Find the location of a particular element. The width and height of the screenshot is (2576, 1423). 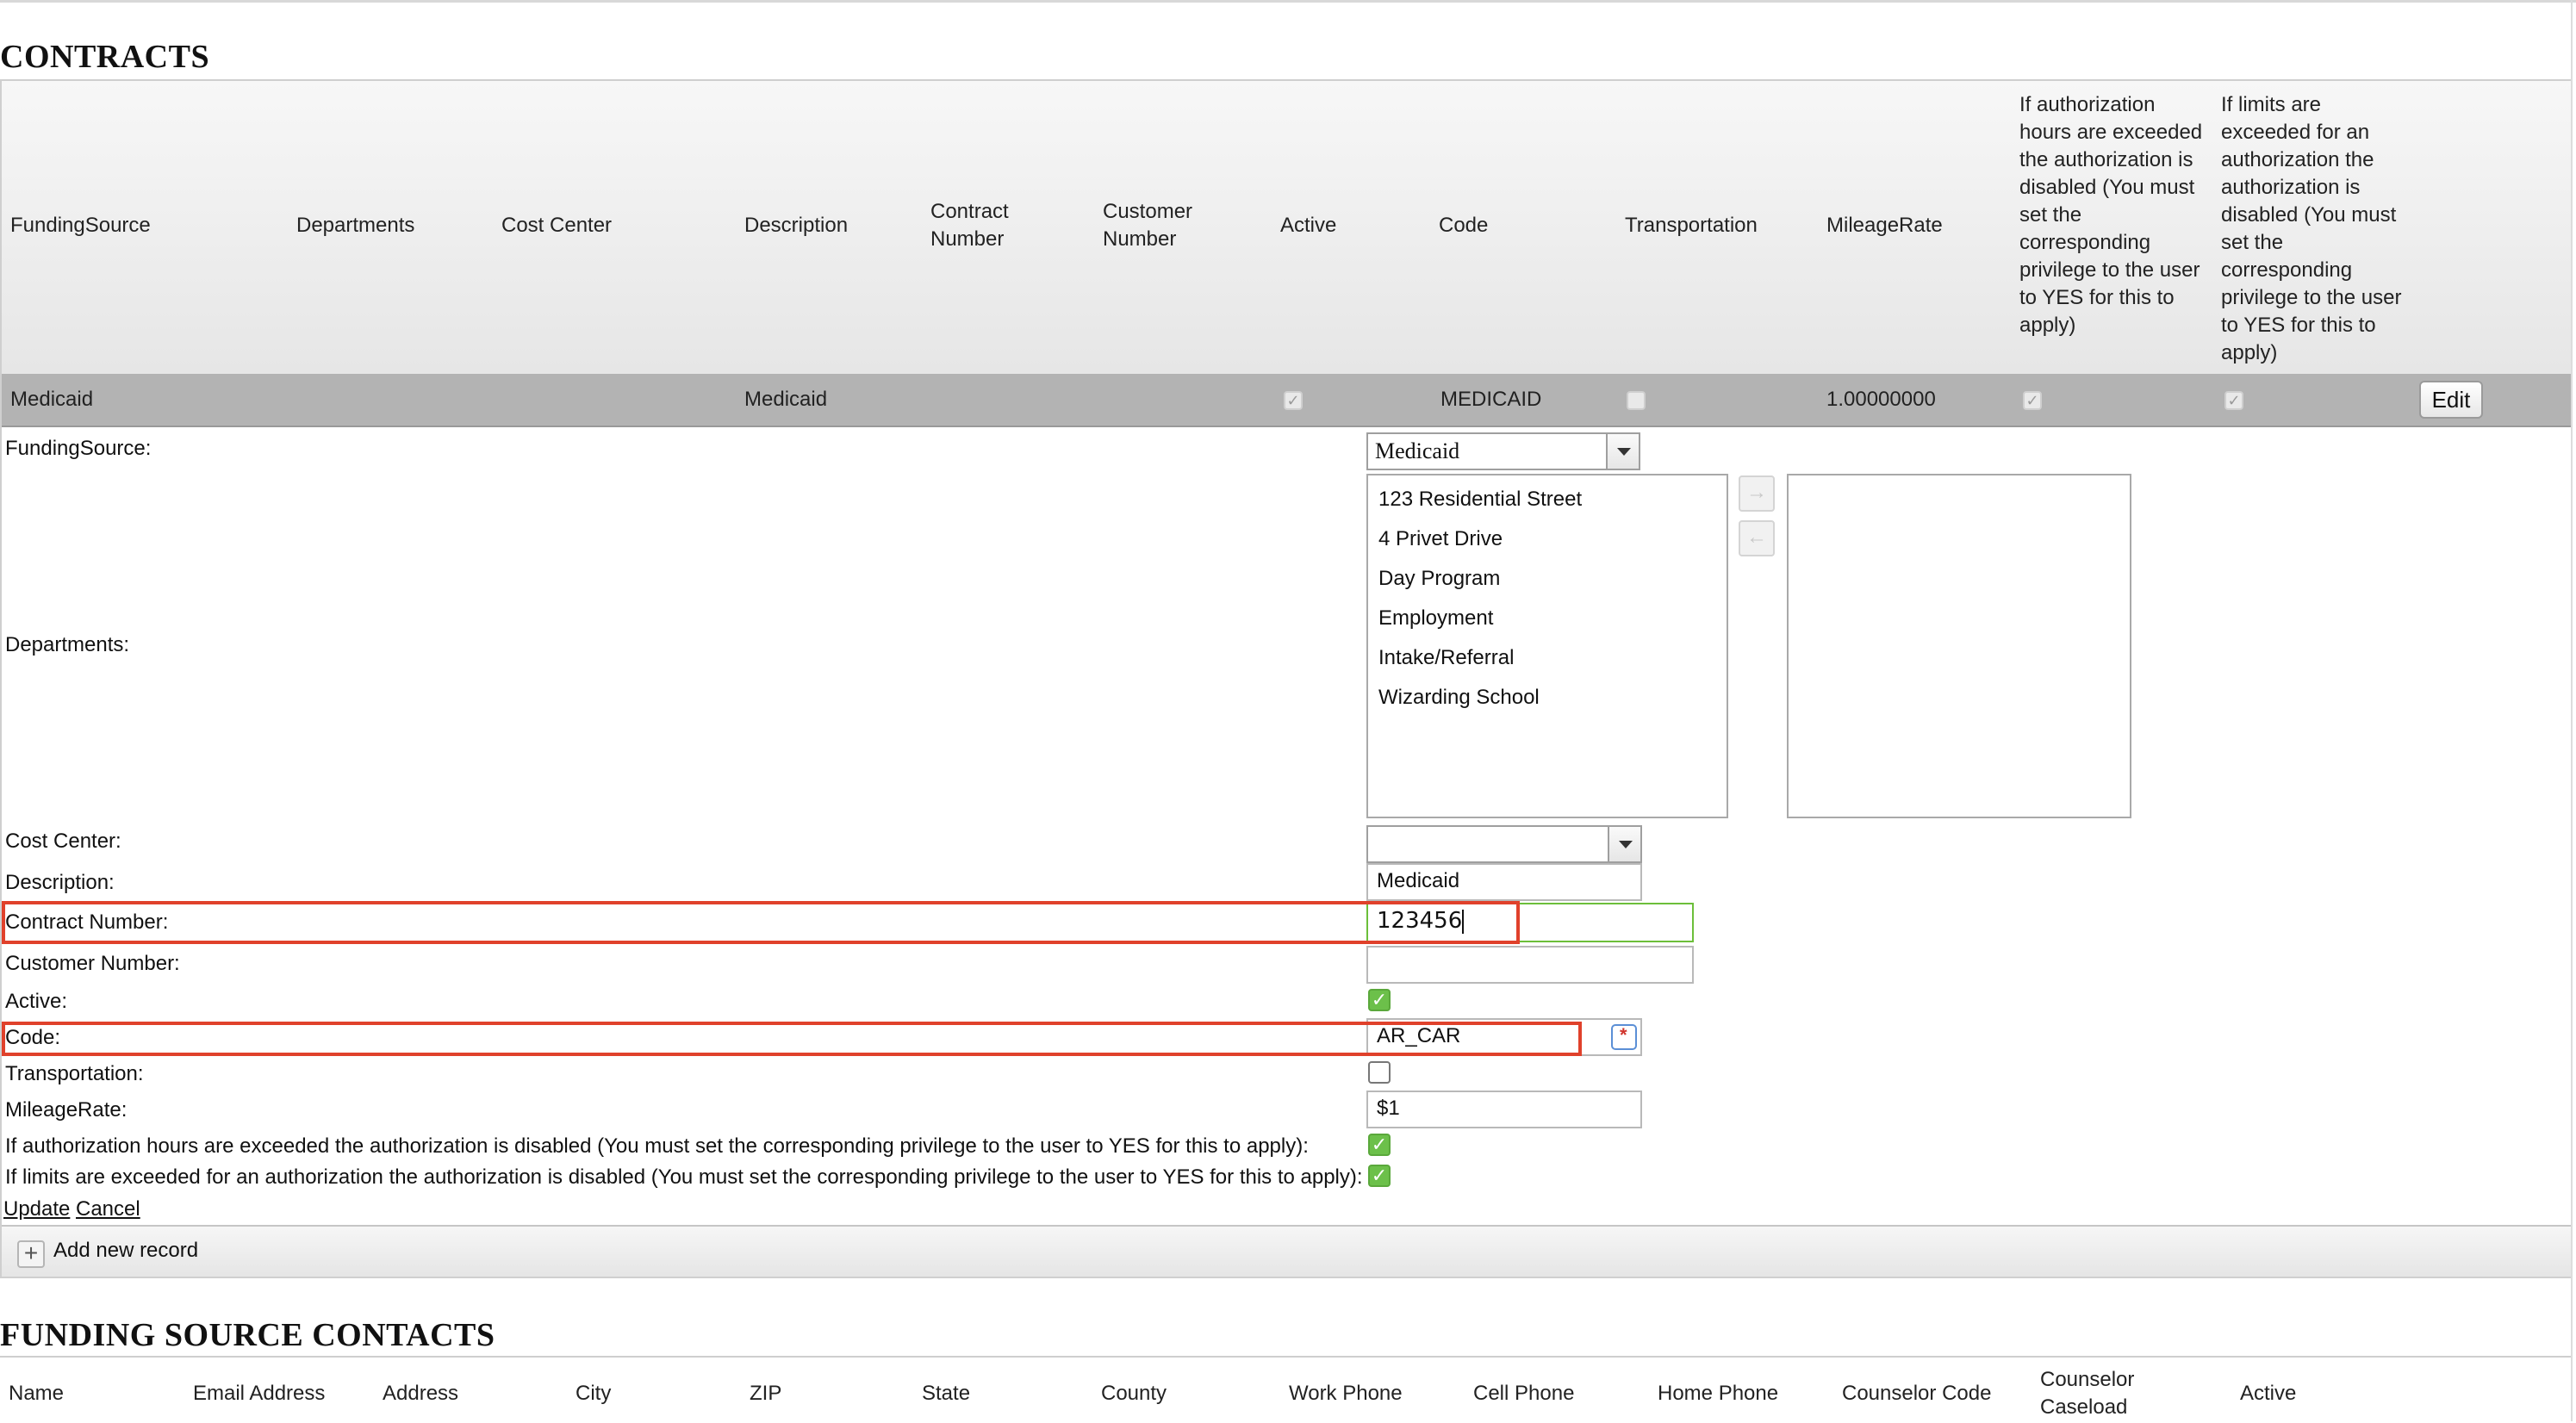

cost-center-select is located at coordinates (1504, 844).